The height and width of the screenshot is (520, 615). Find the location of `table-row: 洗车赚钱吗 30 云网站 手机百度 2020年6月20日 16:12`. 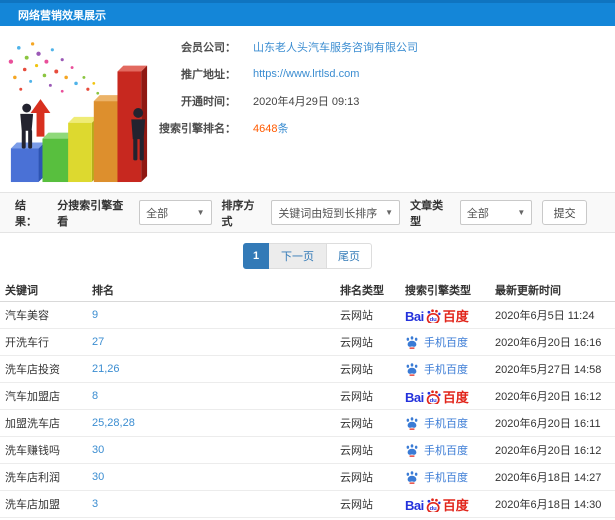

table-row: 洗车赚钱吗 30 云网站 手机百度 2020年6月20日 16:12 is located at coordinates (307, 450).